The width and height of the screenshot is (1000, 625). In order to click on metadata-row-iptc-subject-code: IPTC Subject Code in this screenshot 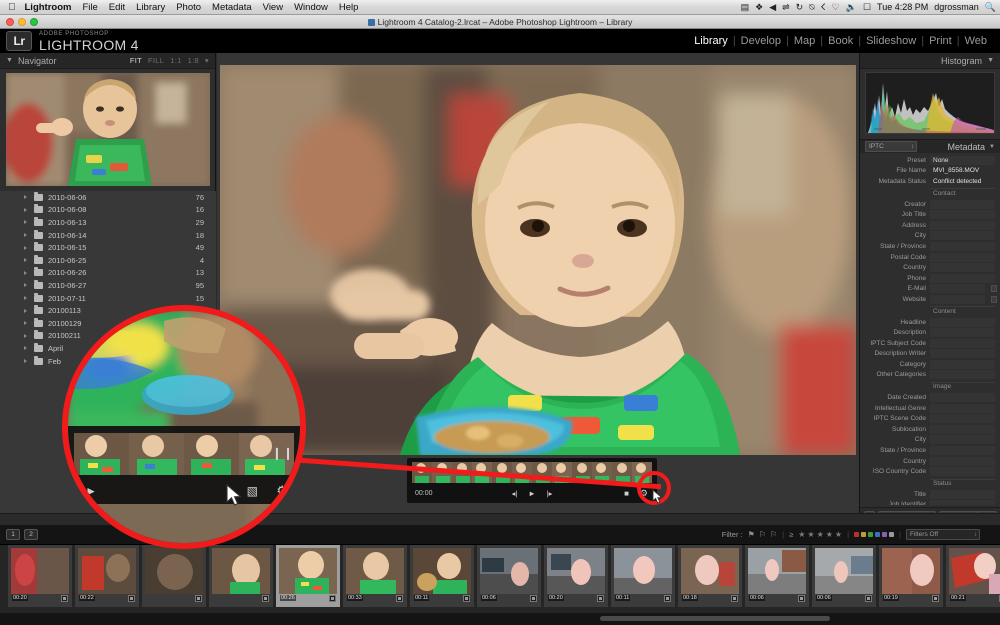, I will do `click(930, 343)`.